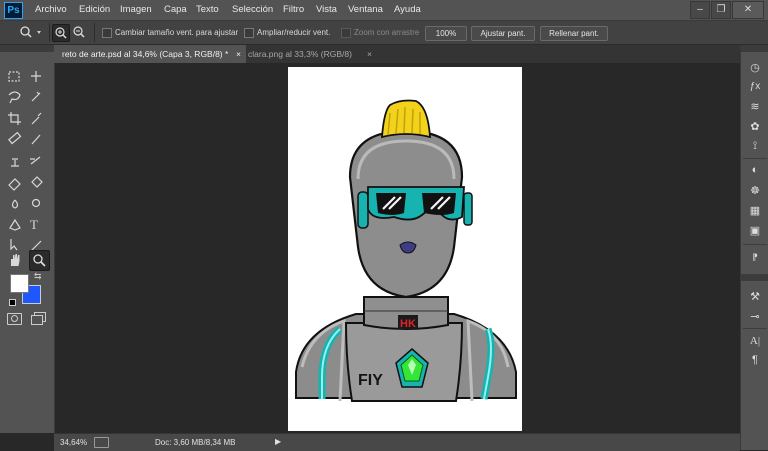  I want to click on styles-icon: ▣, so click(755, 230).